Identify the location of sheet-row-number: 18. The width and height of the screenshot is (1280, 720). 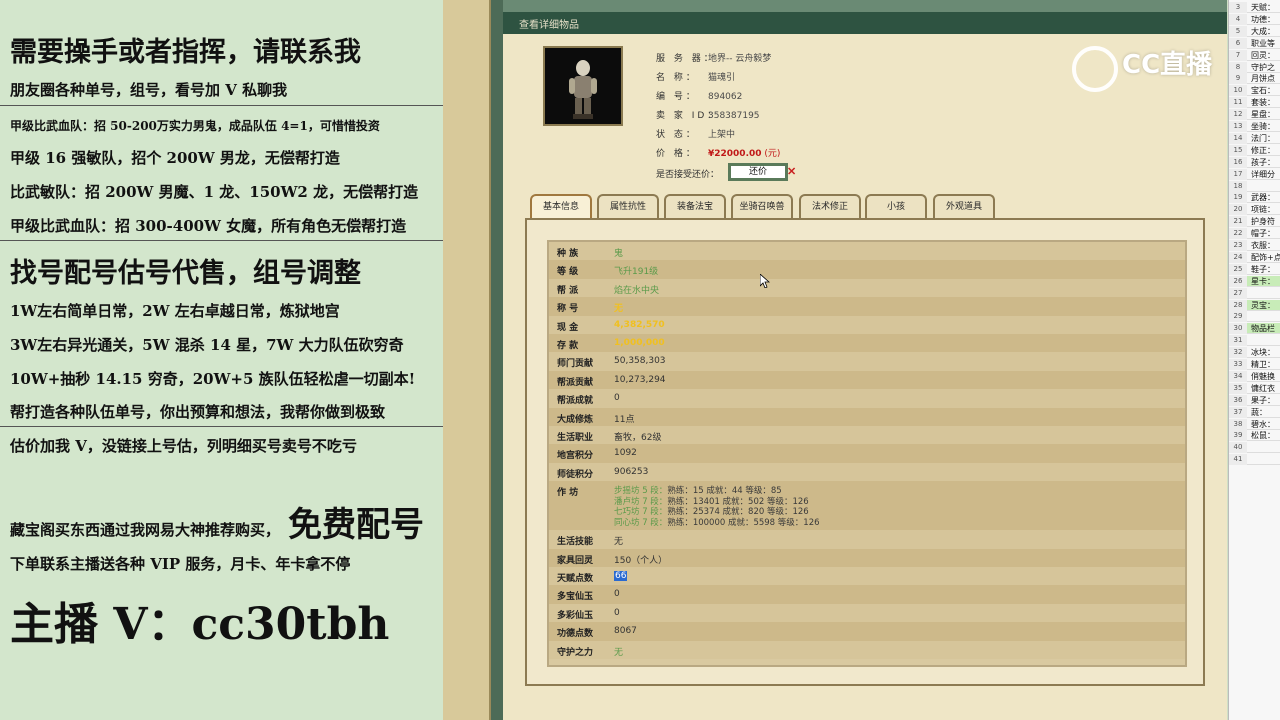
(1238, 186).